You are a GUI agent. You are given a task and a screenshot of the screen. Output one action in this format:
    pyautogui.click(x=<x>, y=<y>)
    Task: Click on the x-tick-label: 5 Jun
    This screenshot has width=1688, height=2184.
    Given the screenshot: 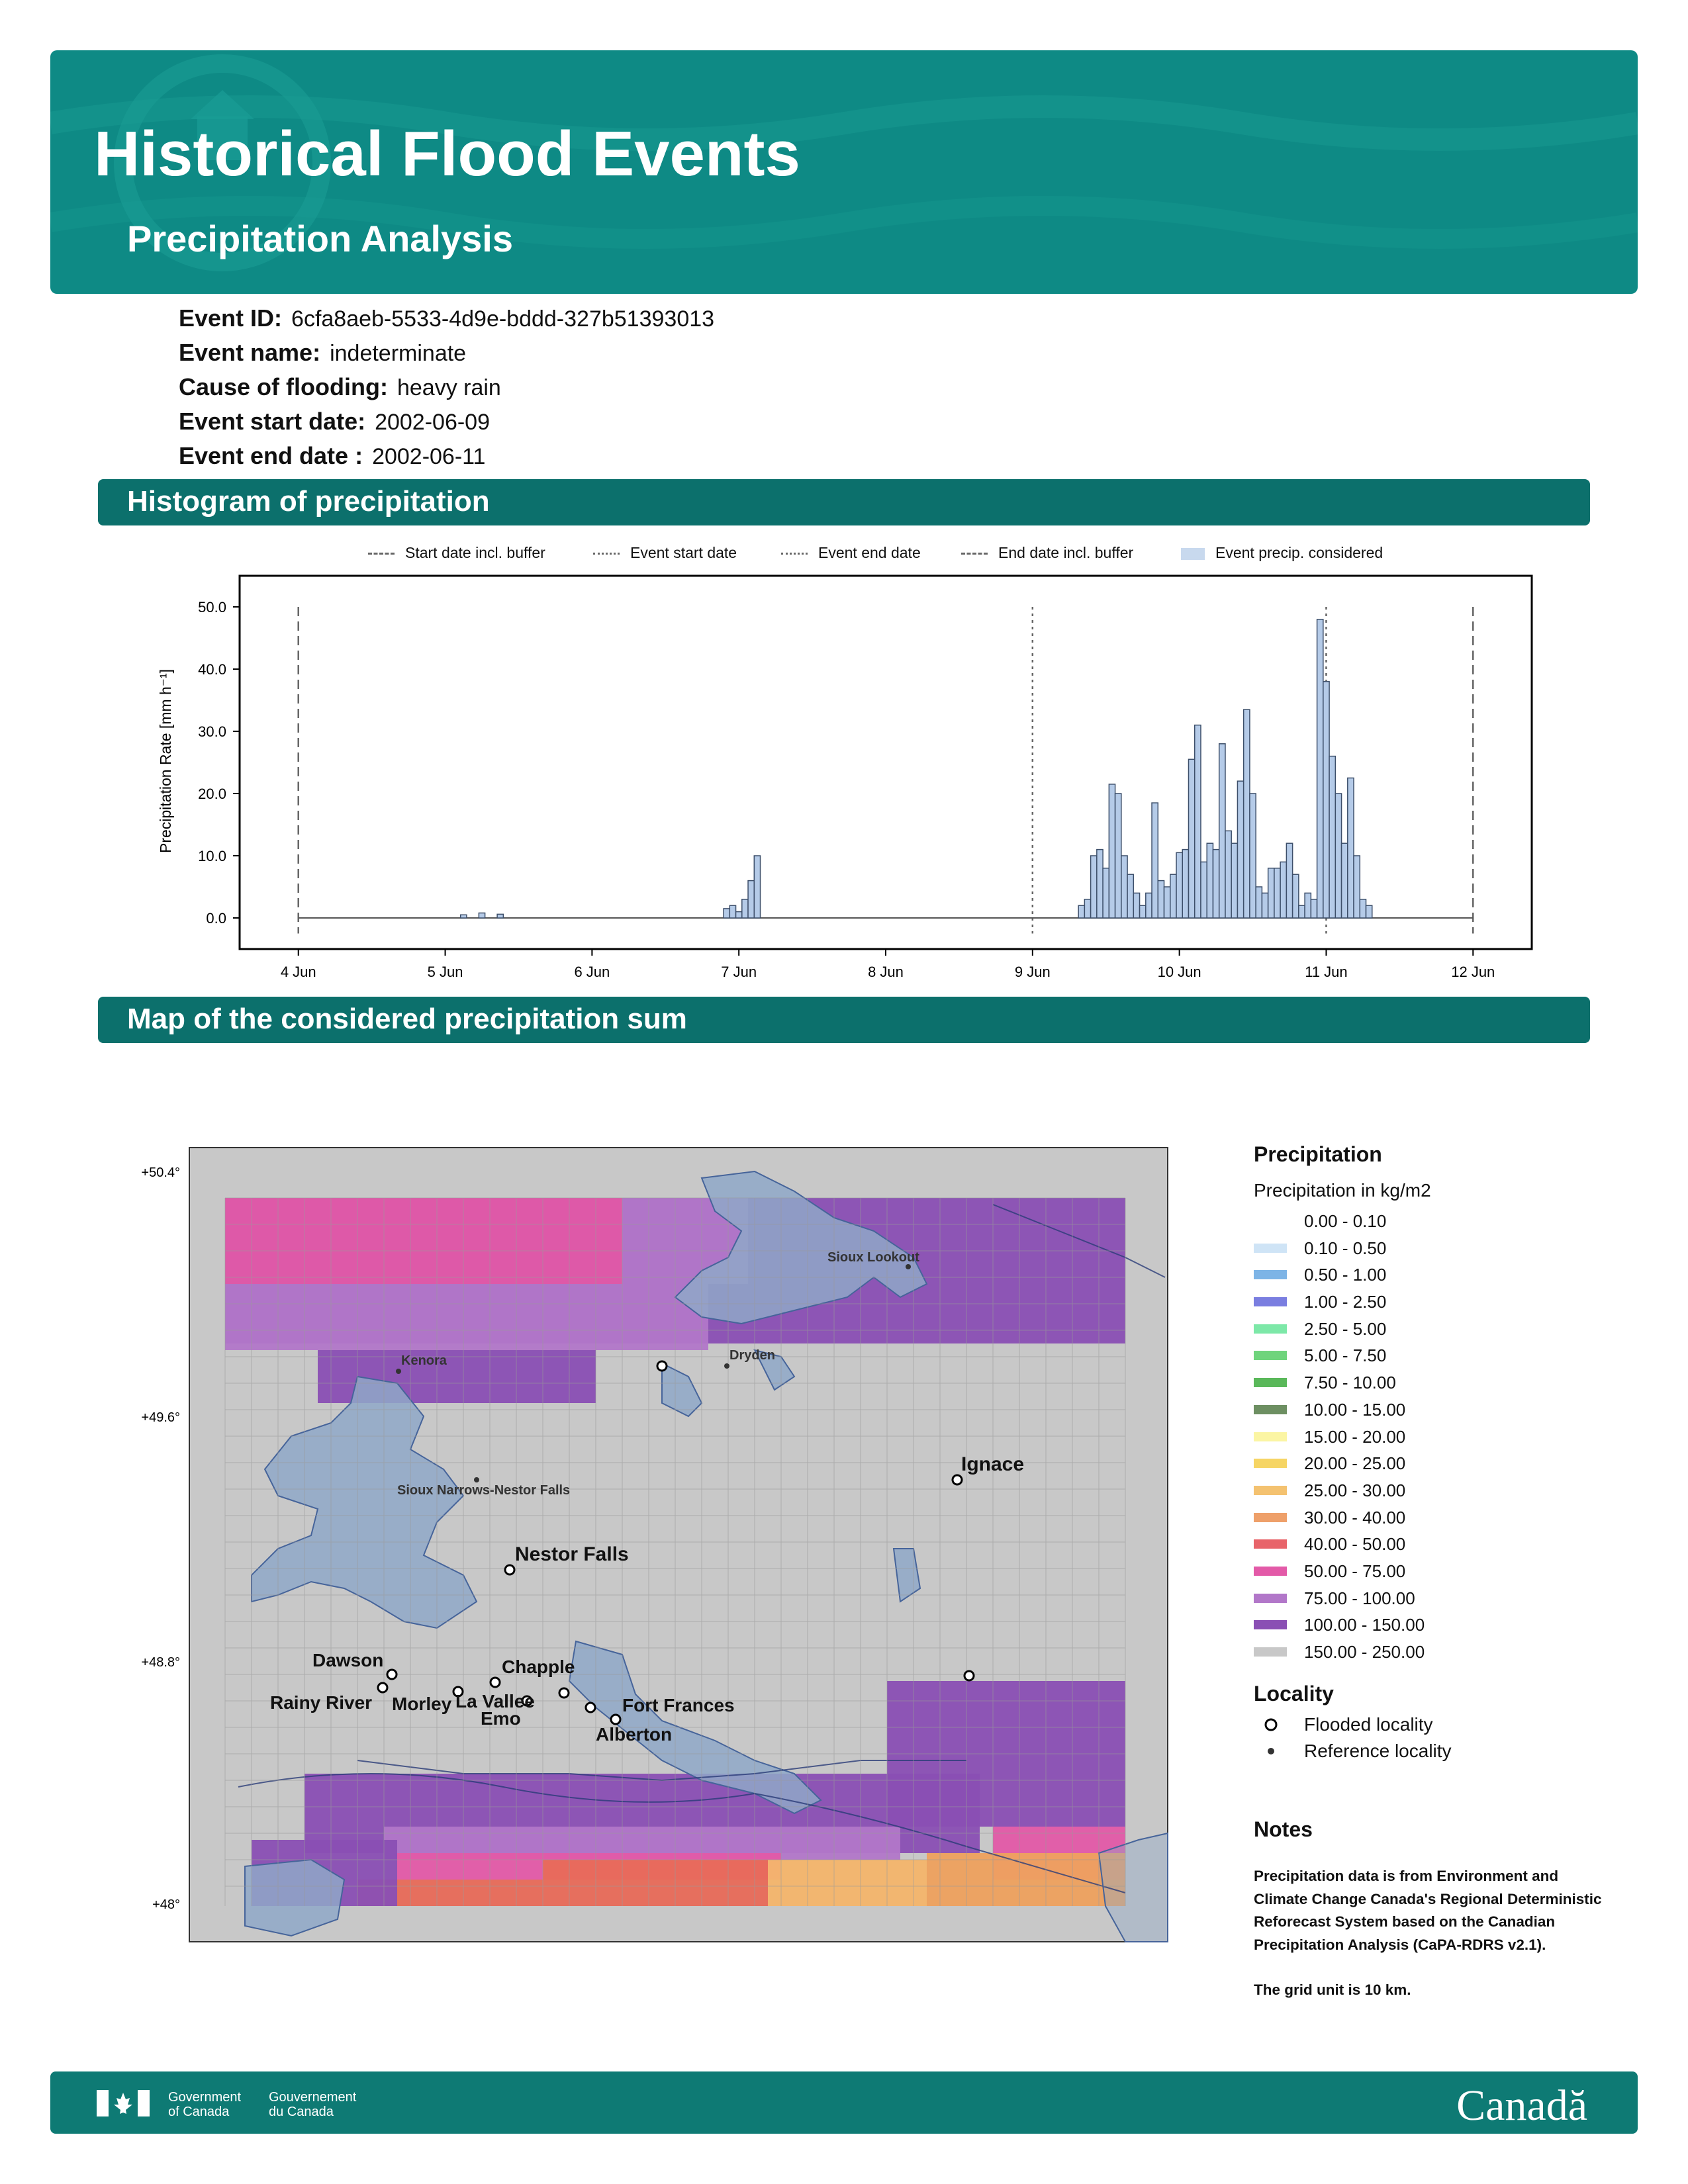 What is the action you would take?
    pyautogui.click(x=445, y=972)
    